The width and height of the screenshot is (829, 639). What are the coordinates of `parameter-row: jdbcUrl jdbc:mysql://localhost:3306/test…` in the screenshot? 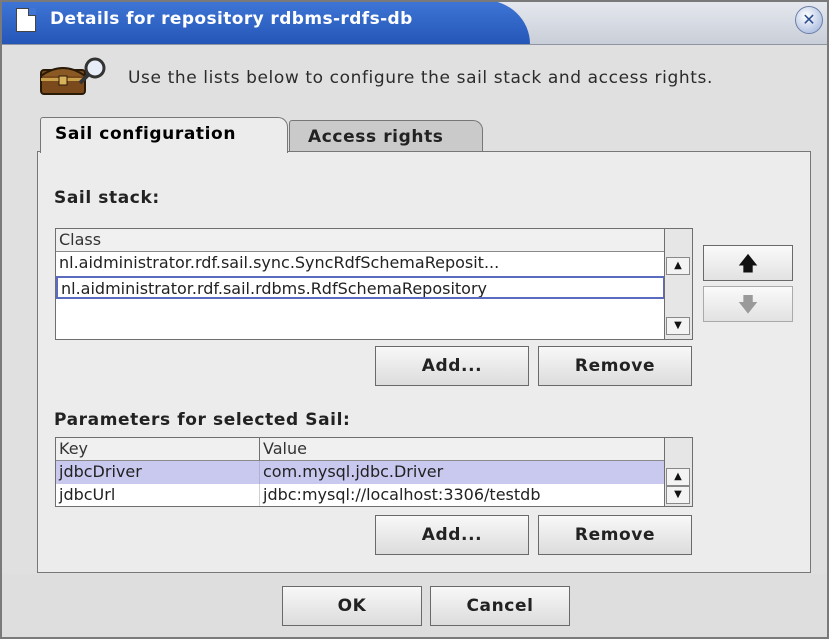 It's located at (360, 495).